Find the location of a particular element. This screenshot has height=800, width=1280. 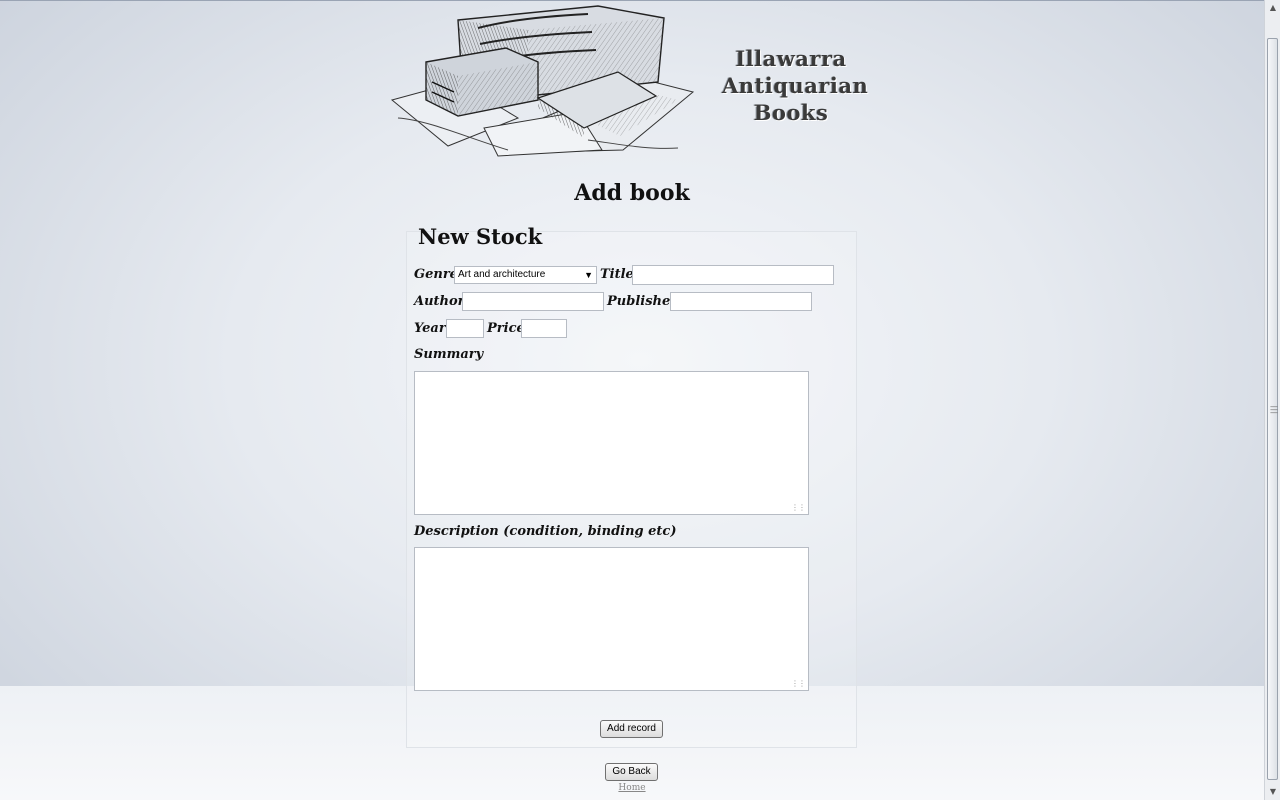

chevron-down-icon: ▼ is located at coordinates (588, 275).